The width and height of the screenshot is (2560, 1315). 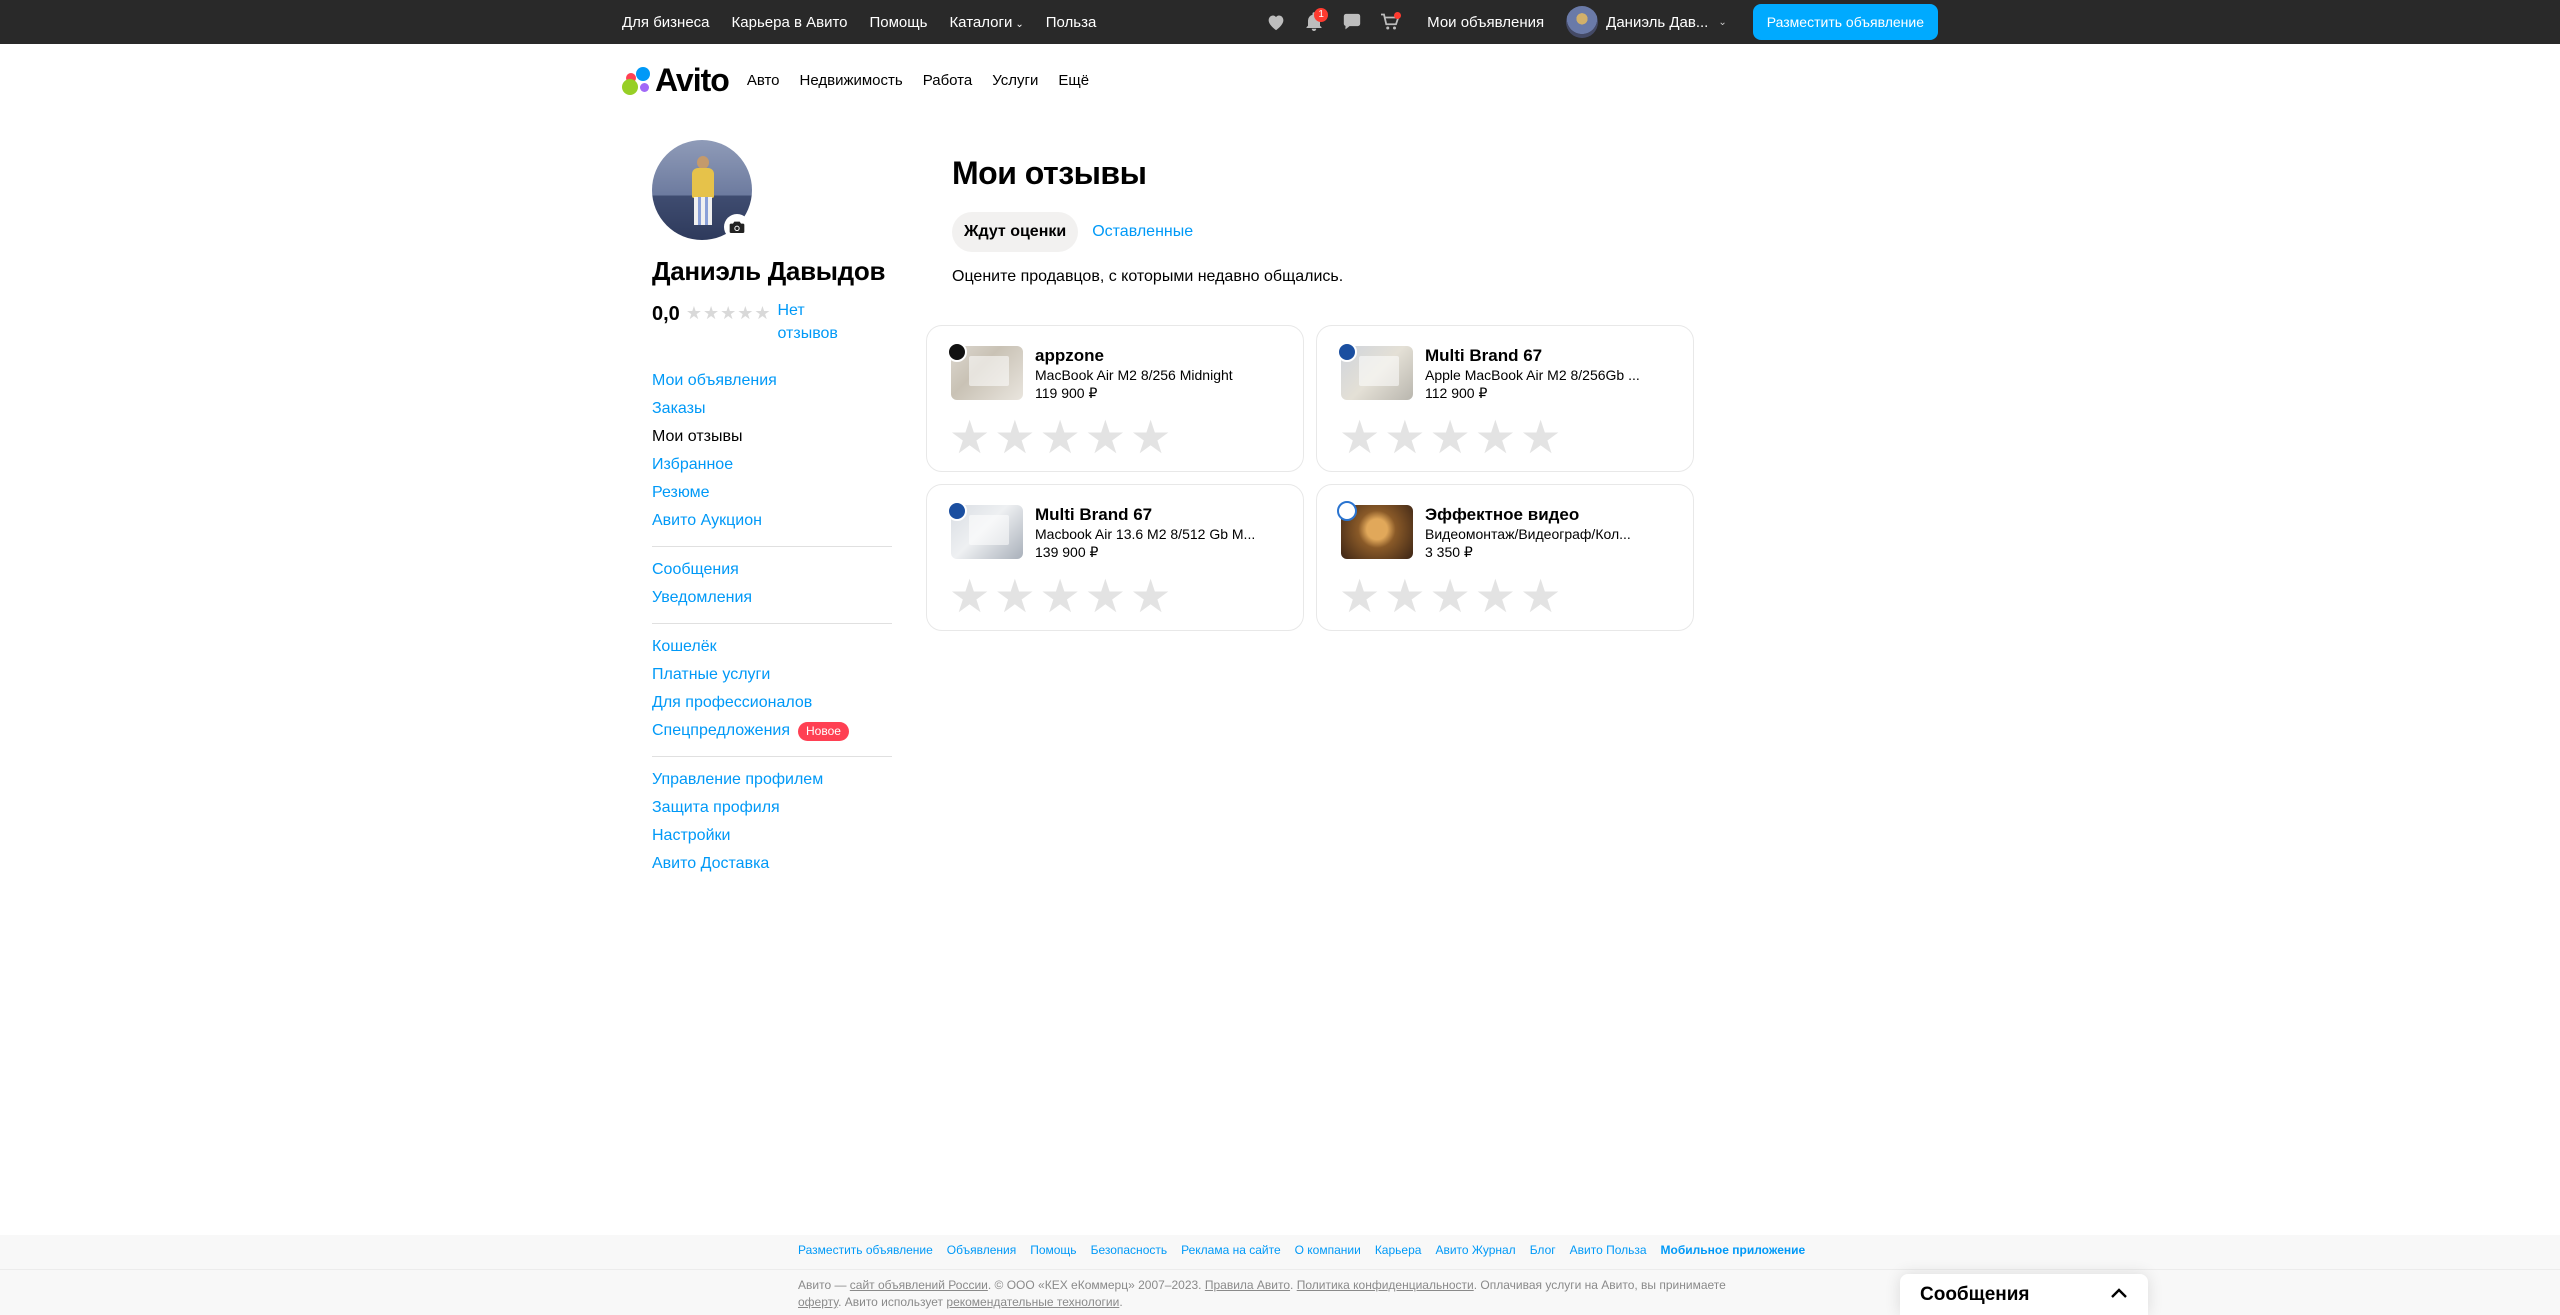 I want to click on footer-link-career: Карьера, so click(x=1398, y=1250).